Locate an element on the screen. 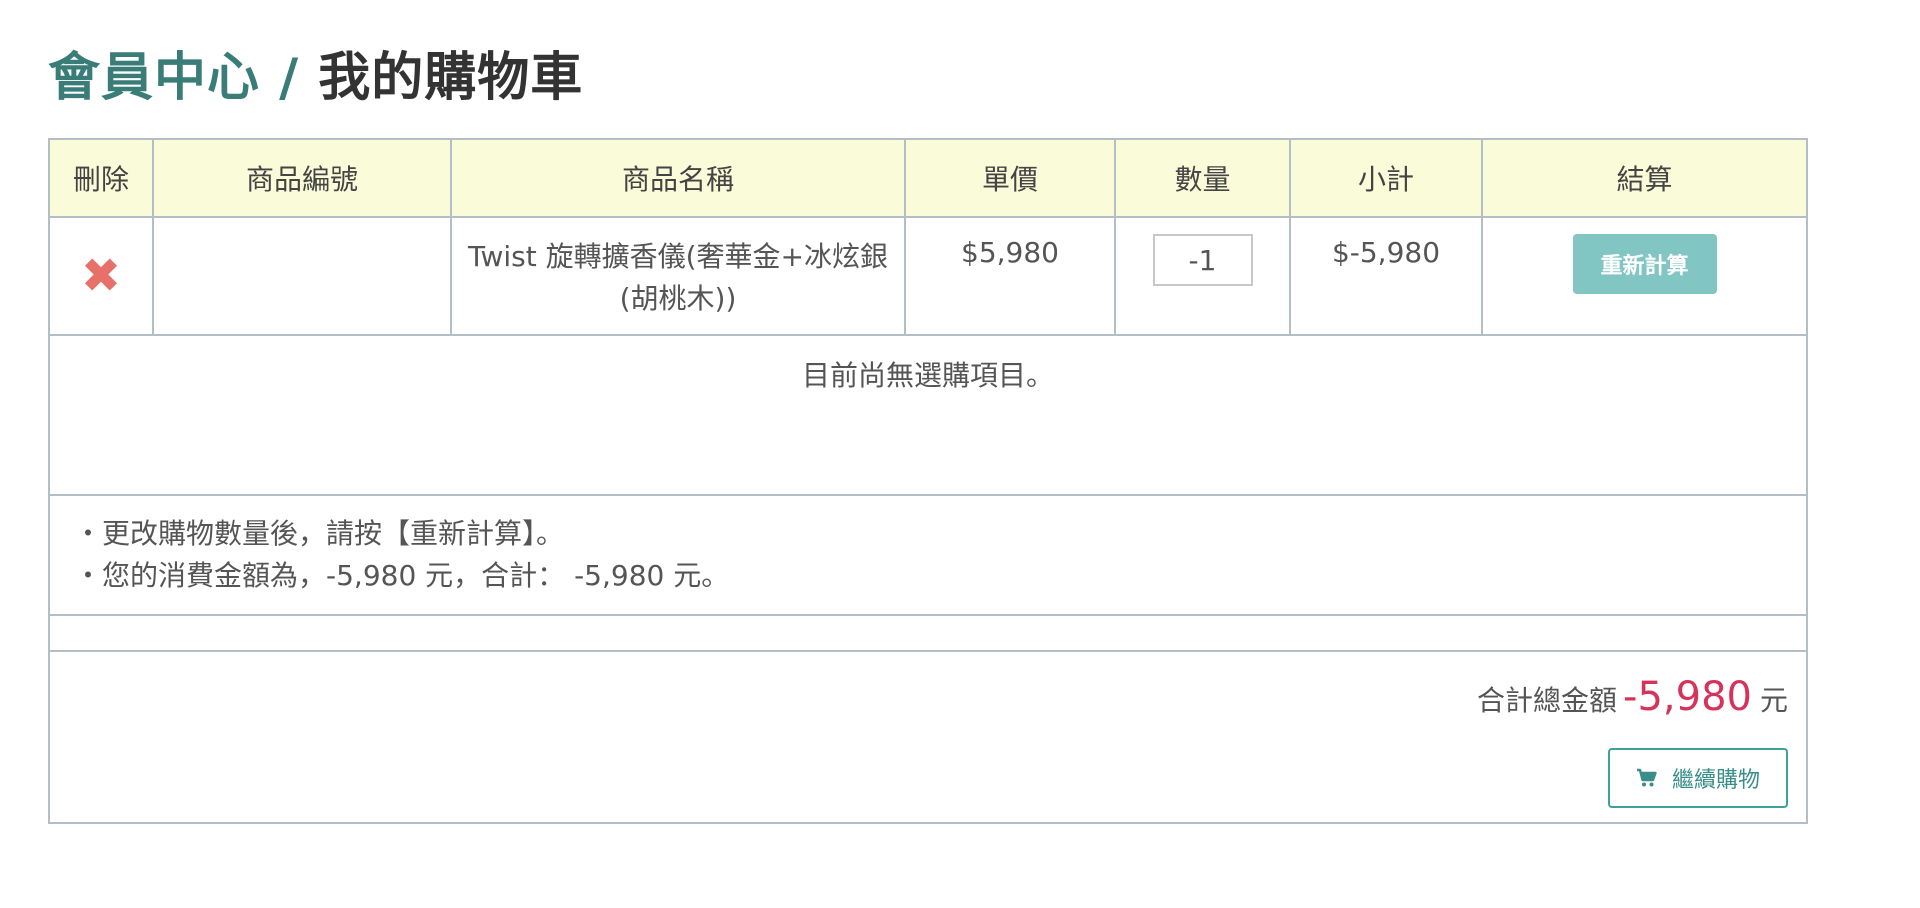  header-product-name: 商品名稱 is located at coordinates (678, 178).